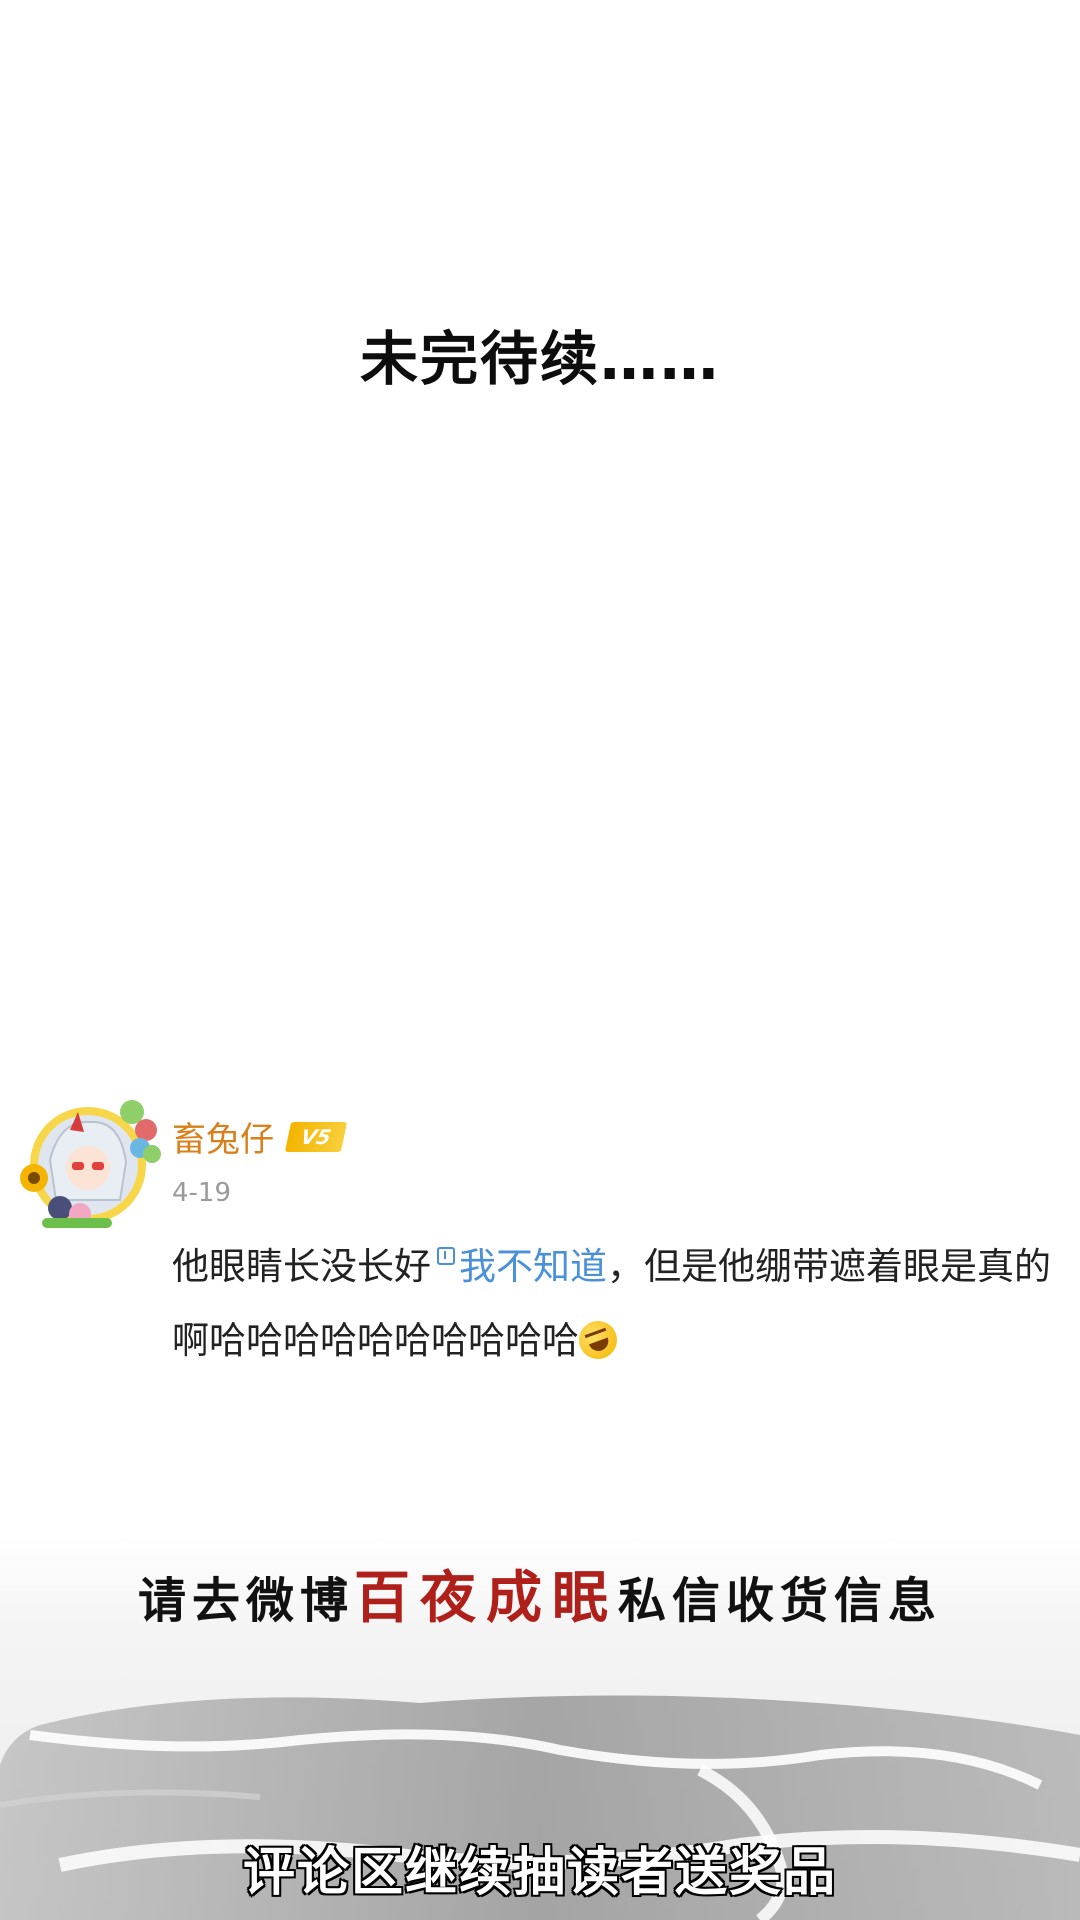 The height and width of the screenshot is (1920, 1080). I want to click on username: 畜兔仔 V5, so click(260, 1136).